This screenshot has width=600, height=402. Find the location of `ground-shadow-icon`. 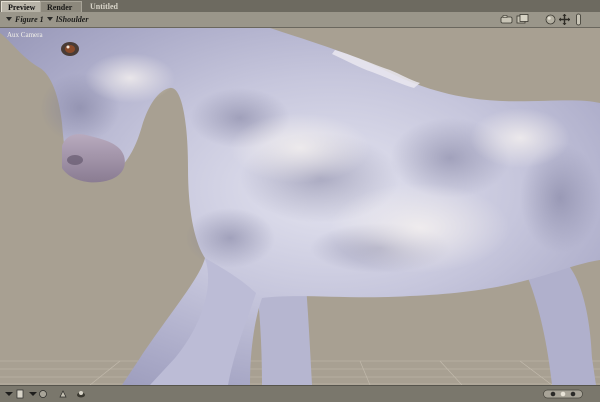

ground-shadow-icon is located at coordinates (81, 394).